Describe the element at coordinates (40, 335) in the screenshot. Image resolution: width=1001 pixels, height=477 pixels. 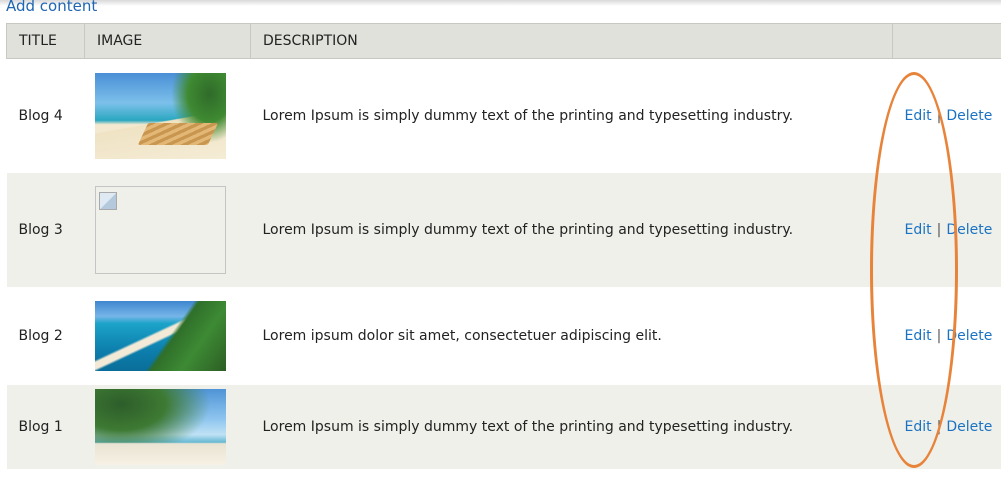
I see `row-title: Blog 2` at that location.